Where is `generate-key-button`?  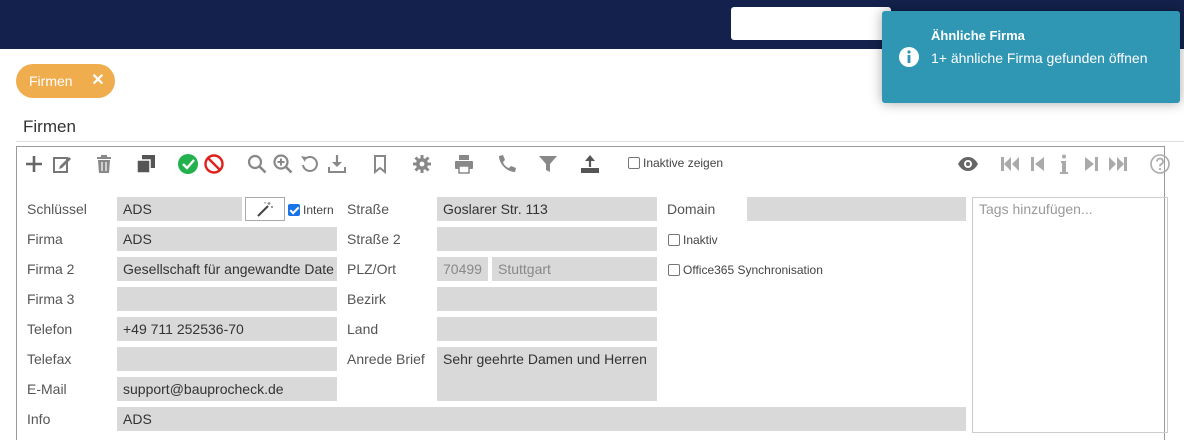 generate-key-button is located at coordinates (265, 209).